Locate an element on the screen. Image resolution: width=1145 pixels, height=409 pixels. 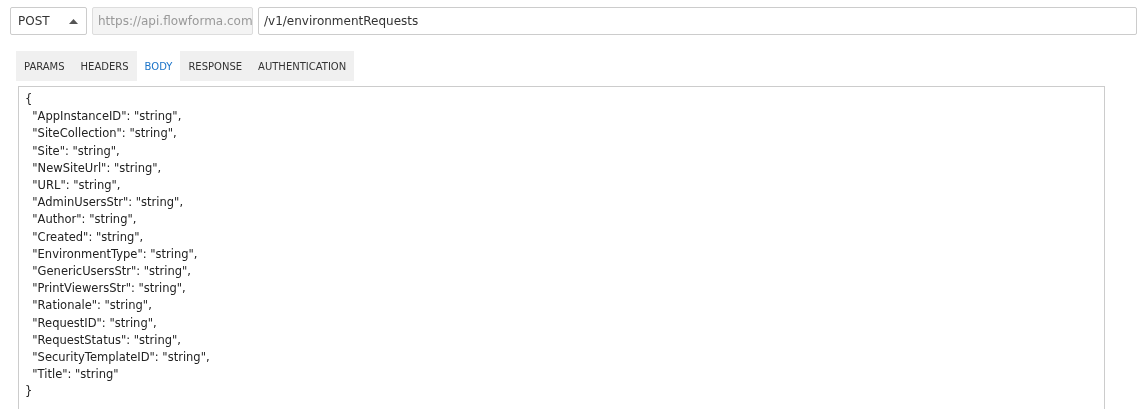
code-line: { is located at coordinates (29, 99).